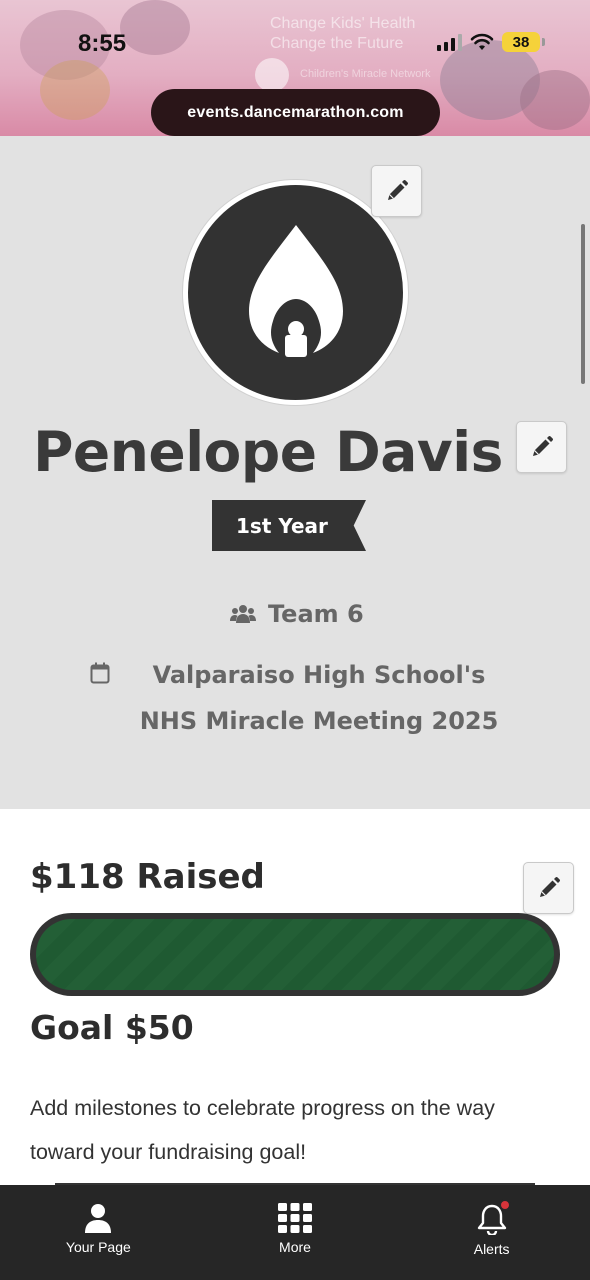 This screenshot has height=1280, width=590. I want to click on progress-fill, so click(295, 954).